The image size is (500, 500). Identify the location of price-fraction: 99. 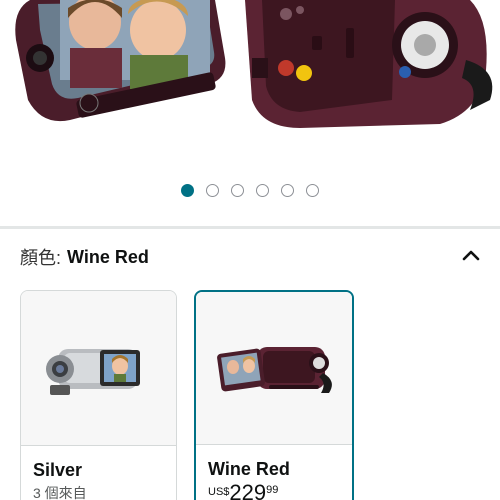
(272, 490).